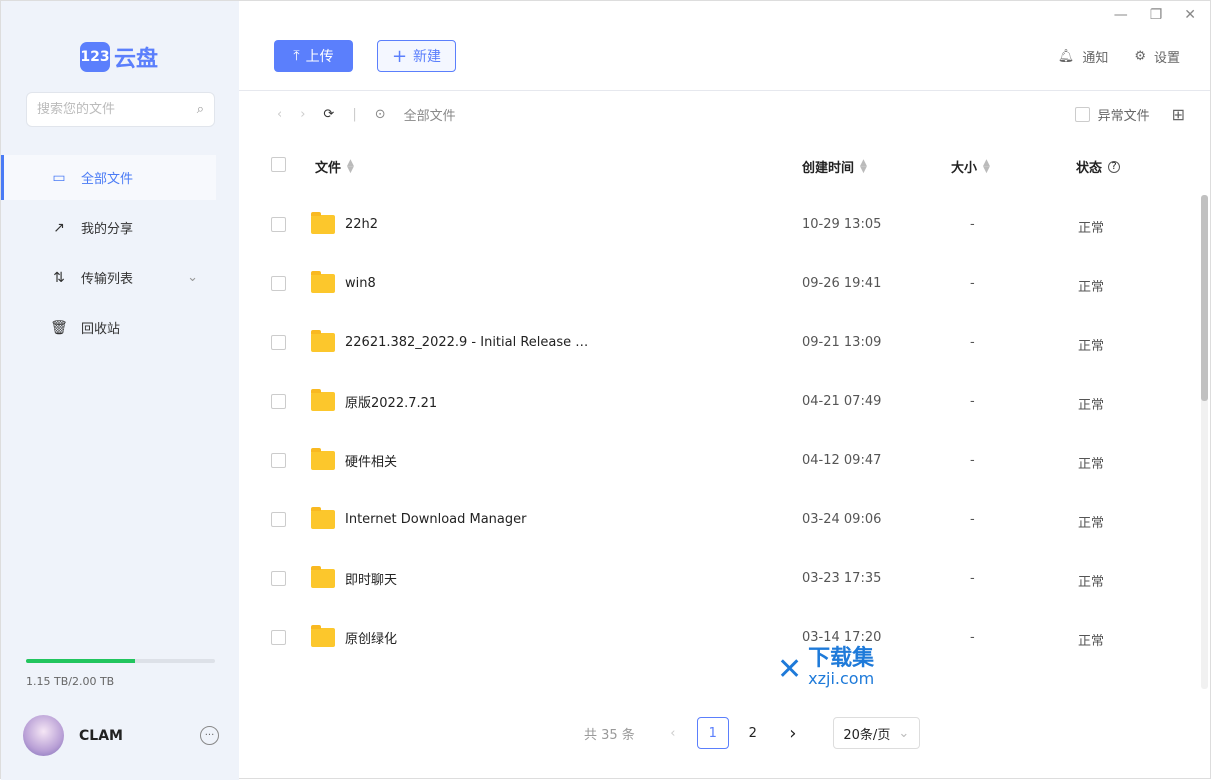 Image resolution: width=1211 pixels, height=780 pixels. I want to click on sidebar-item-transfers: ⇅ 传输列表 ⌄, so click(108, 277).